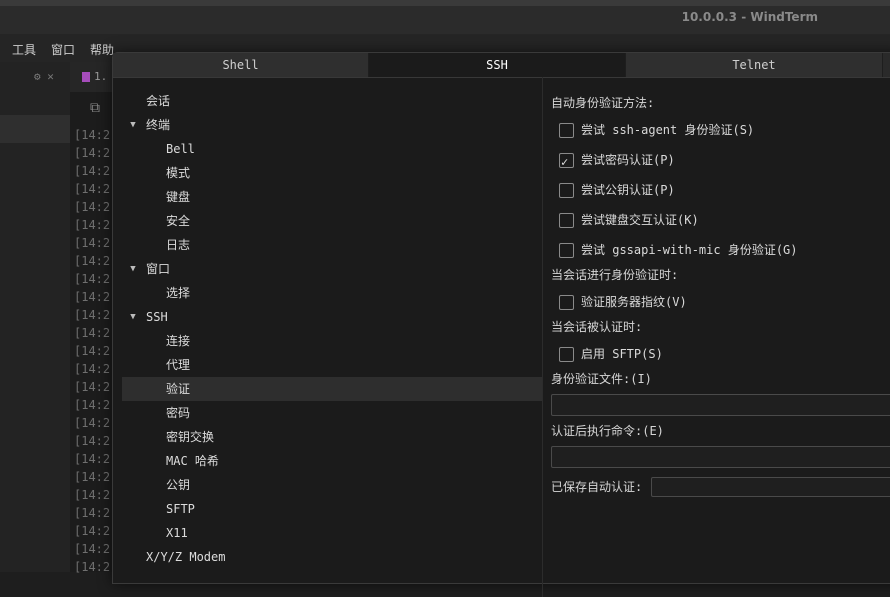  What do you see at coordinates (178, 197) in the screenshot?
I see `tree-item-label: 键盘` at bounding box center [178, 197].